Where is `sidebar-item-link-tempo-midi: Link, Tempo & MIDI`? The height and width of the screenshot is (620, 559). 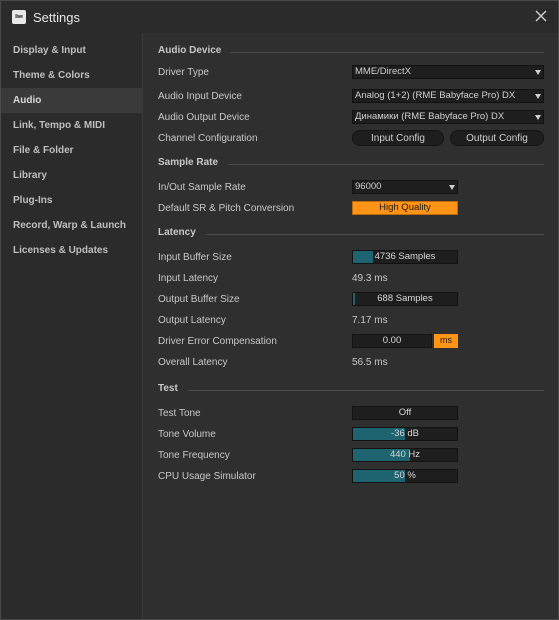 sidebar-item-link-tempo-midi: Link, Tempo & MIDI is located at coordinates (71, 125).